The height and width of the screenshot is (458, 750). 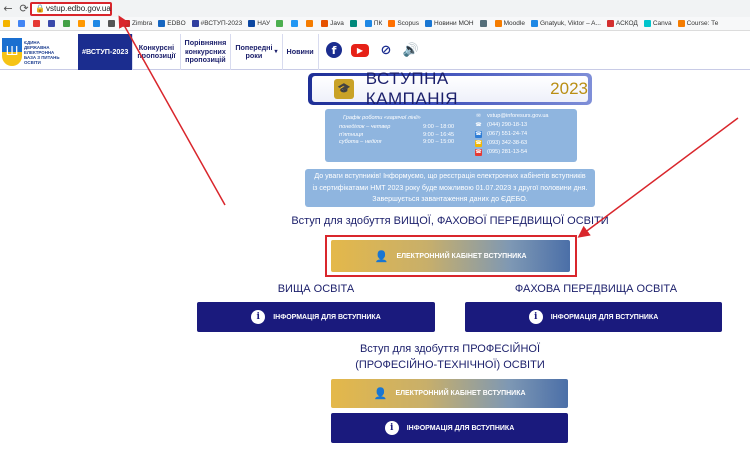 I want to click on bookmark-item: Canva, so click(x=657, y=23).